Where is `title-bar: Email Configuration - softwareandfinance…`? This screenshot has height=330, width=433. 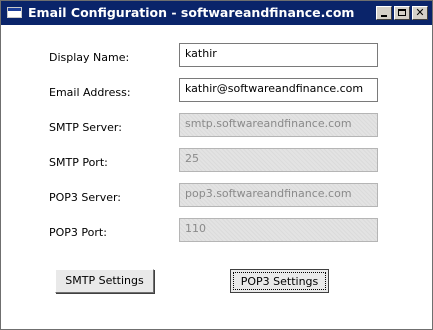 title-bar: Email Configuration - softwareandfinance… is located at coordinates (216, 13).